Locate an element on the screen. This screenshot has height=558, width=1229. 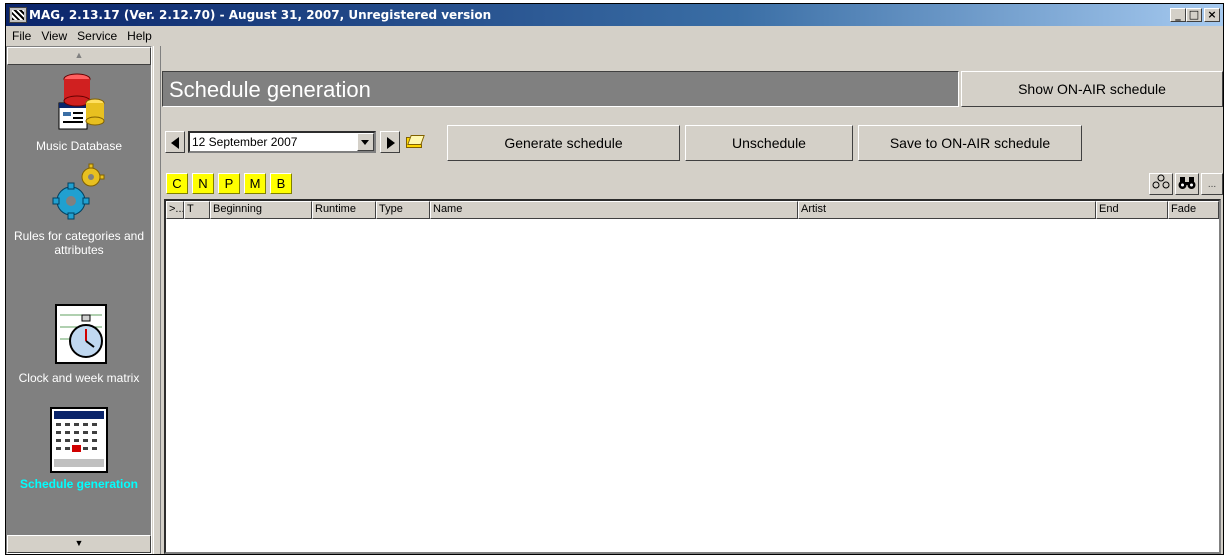
maximize-button: □ is located at coordinates (1194, 15).